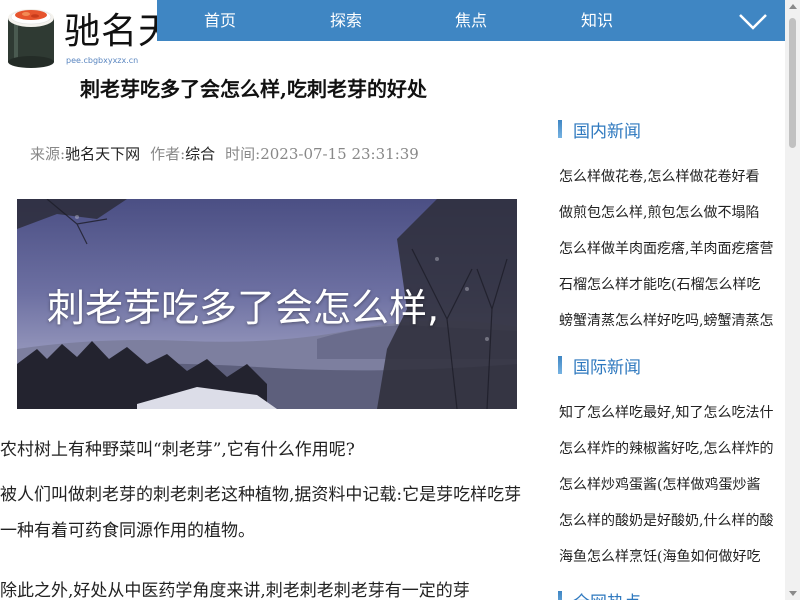 The width and height of the screenshot is (800, 600). I want to click on sidebar-news-link: 怎么样做羊肉面疙瘩,羊肉面疙瘩营, so click(666, 248).